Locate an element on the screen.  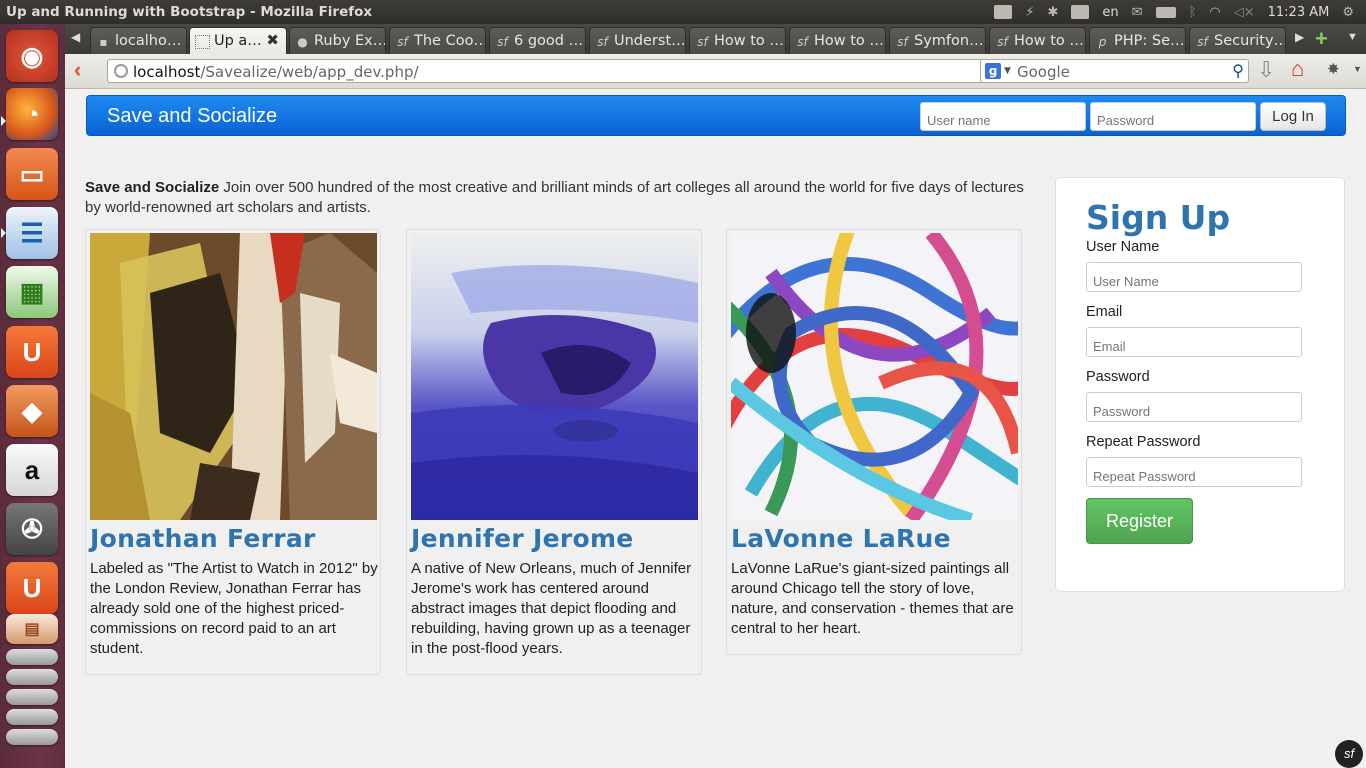
writer-icon: ☰ is located at coordinates (32, 233).